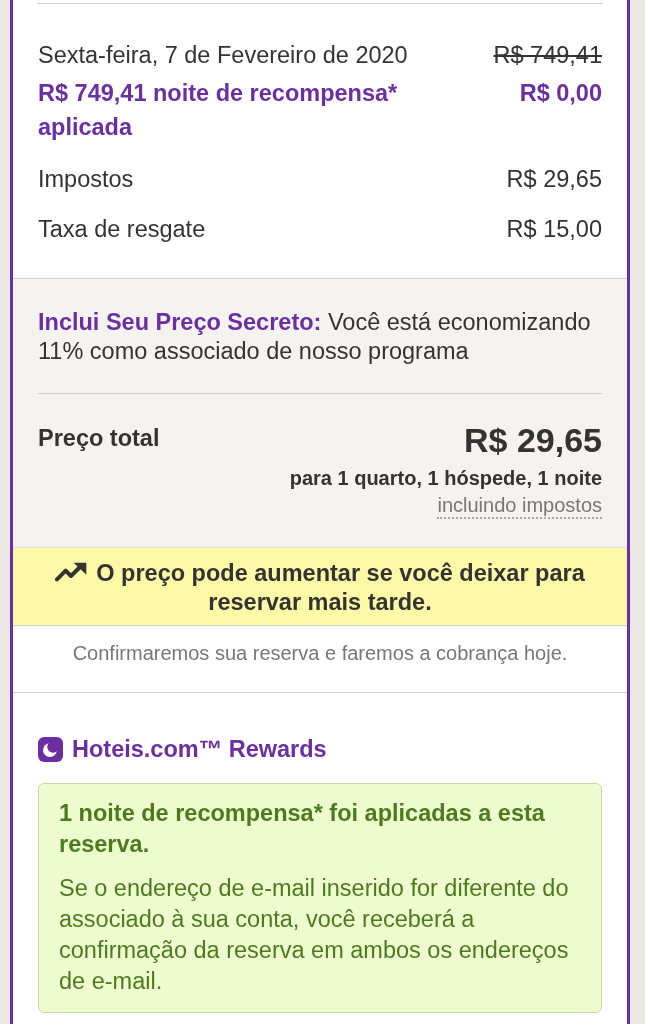  Describe the element at coordinates (320, 653) in the screenshot. I see `confirmation-note: Confirmaremos sua reserva e faremos a cobrança hoje.` at that location.